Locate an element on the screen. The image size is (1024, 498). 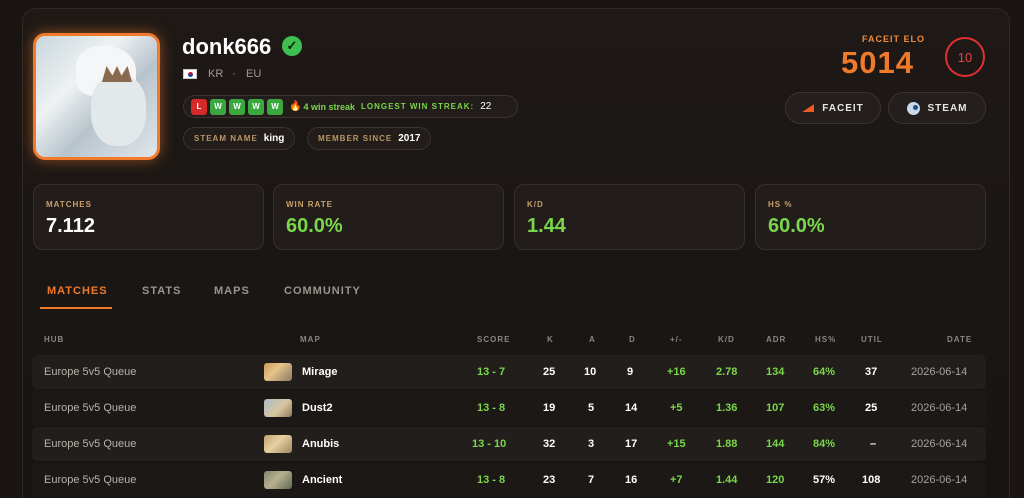
faceit-link-button: FACEIT is located at coordinates (833, 108).